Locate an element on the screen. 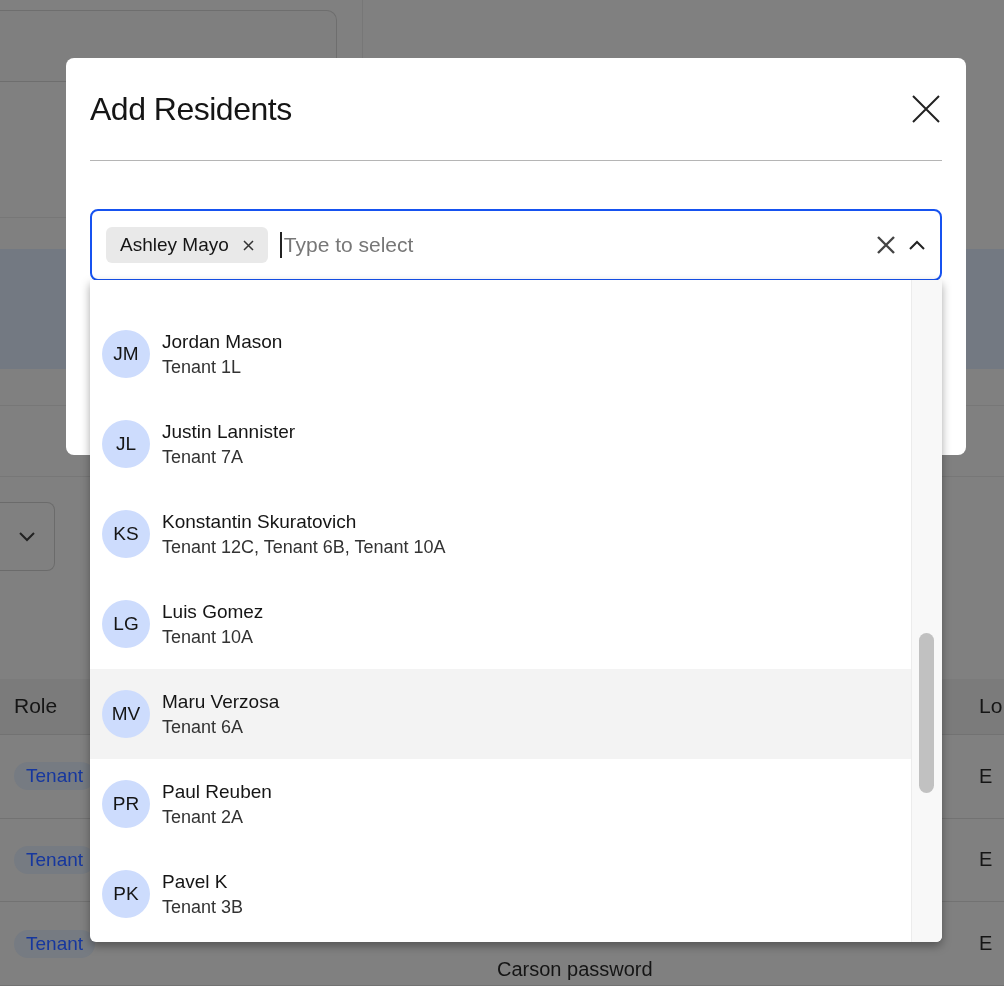  resident-option: MV Maru Verzosa Tenant 6A is located at coordinates (500, 714).